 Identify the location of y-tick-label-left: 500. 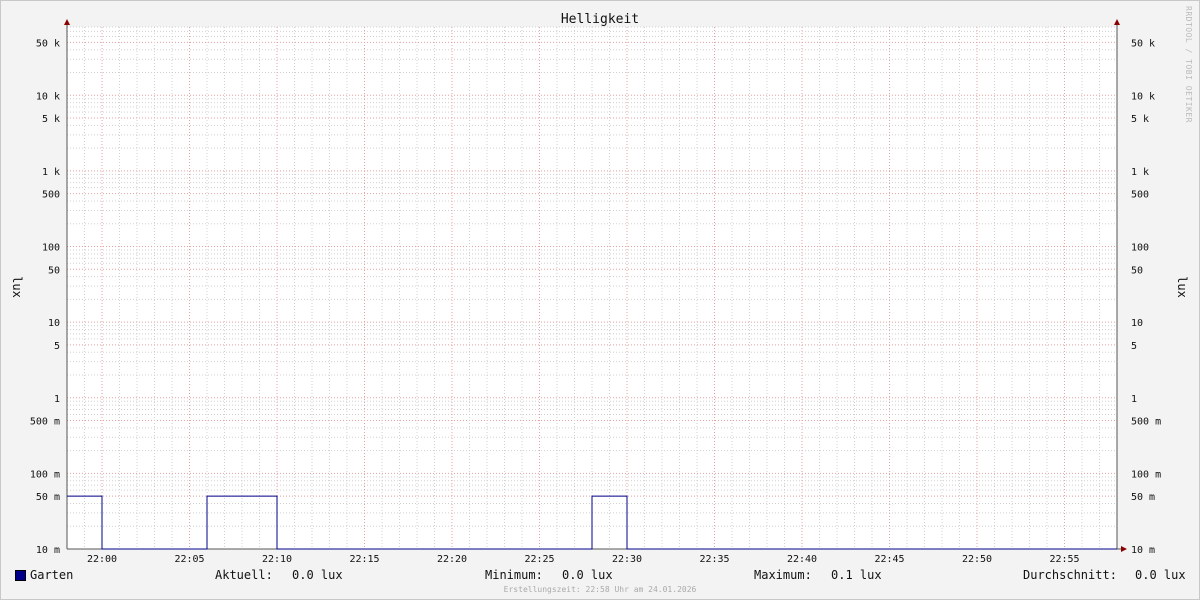
(51, 195).